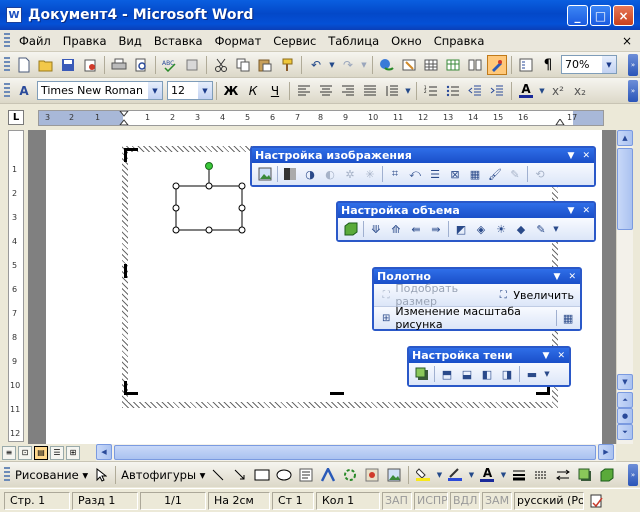 Image resolution: width=640 pixels, height=512 pixels. I want to click on justify-icon, so click(370, 91).